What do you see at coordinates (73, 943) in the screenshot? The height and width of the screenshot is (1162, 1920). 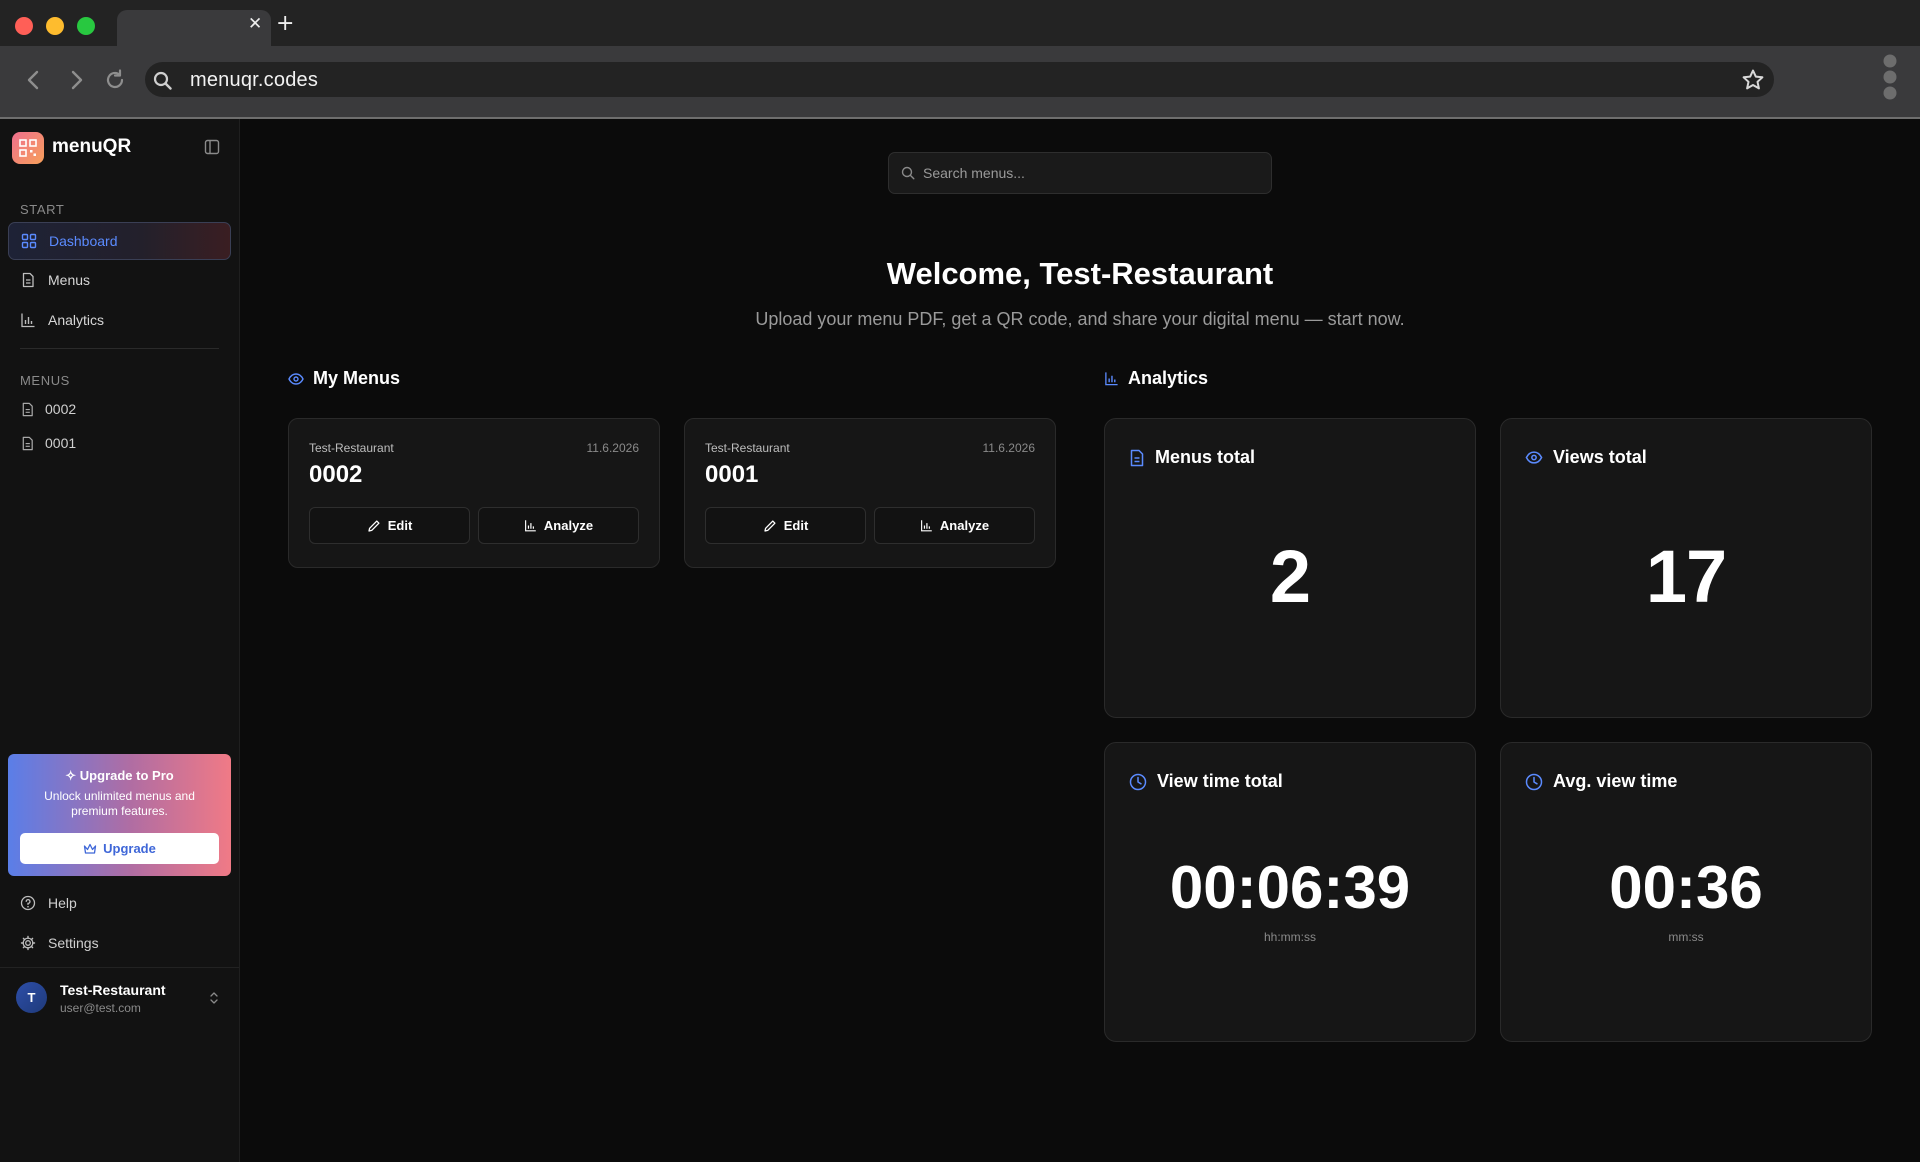 I see `settings-label: Settings` at bounding box center [73, 943].